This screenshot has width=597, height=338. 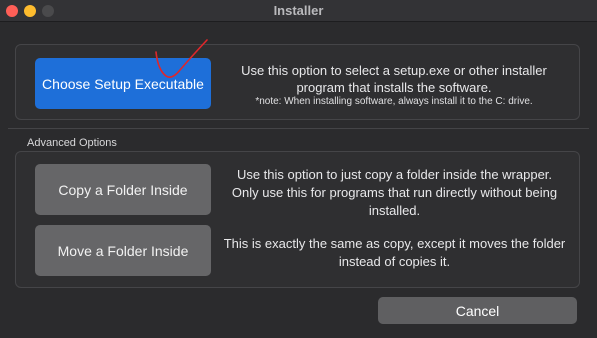 What do you see at coordinates (72, 143) in the screenshot?
I see `advanced-options-label: Advanced Options` at bounding box center [72, 143].